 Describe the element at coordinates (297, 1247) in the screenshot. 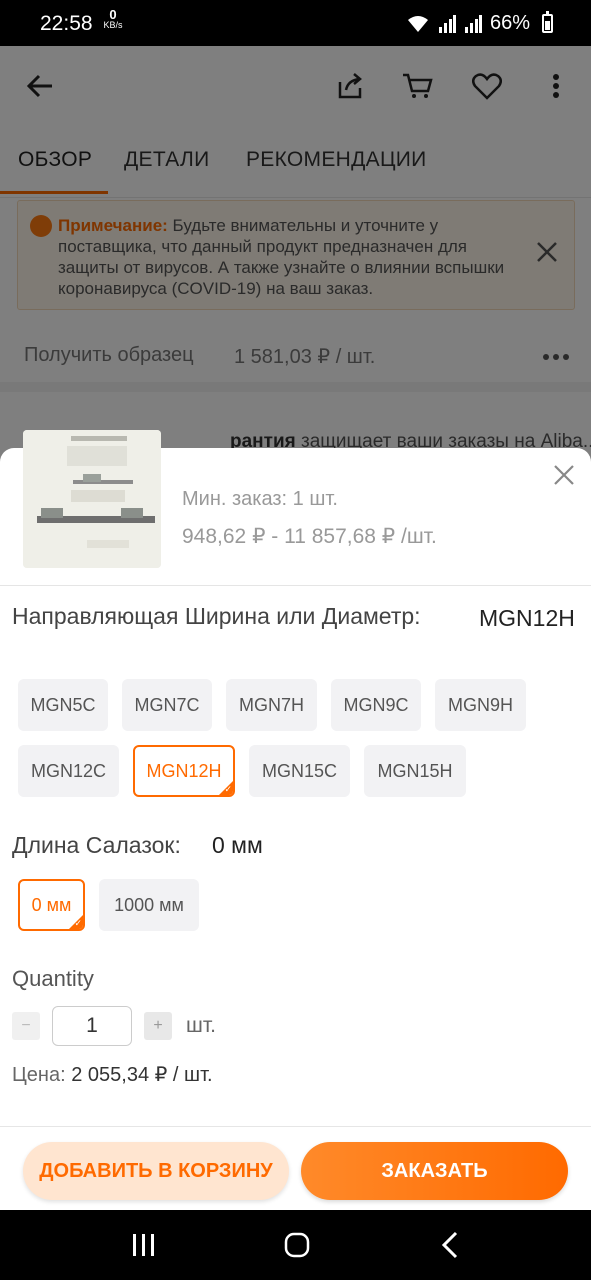

I see `home-icon` at that location.